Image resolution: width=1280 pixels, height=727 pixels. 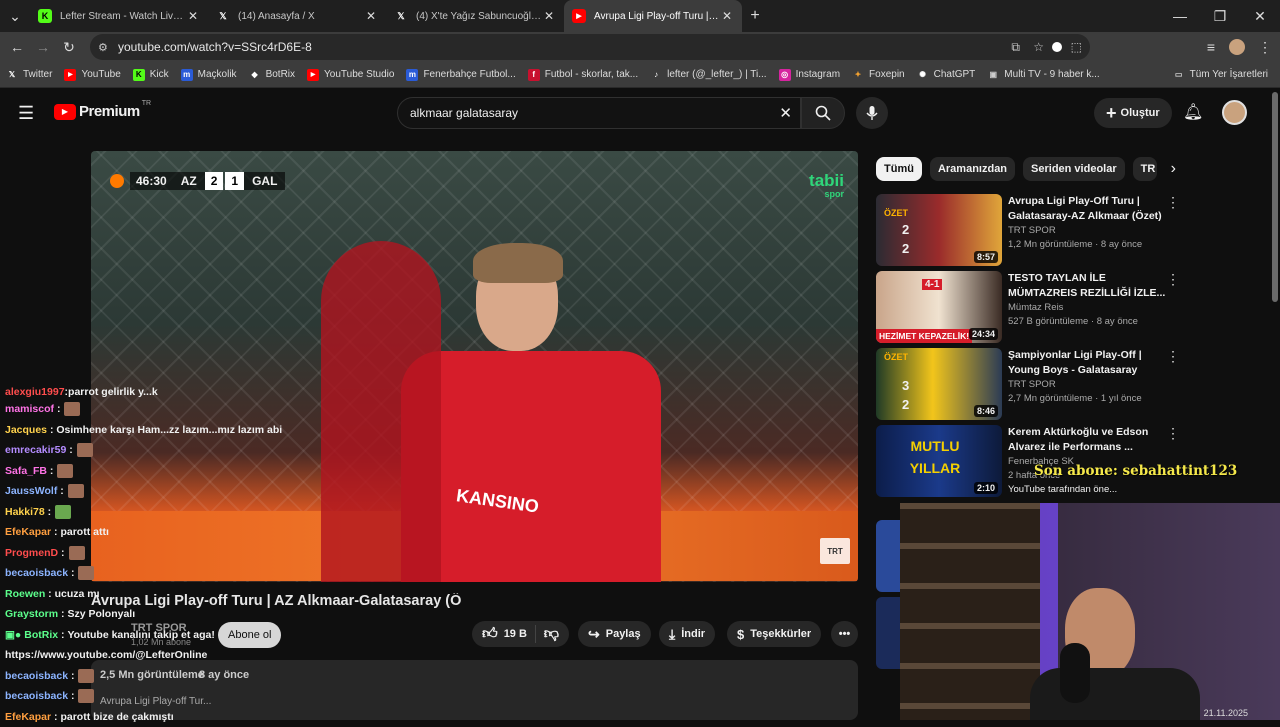 I want to click on site-info-icon: ⚙, so click(x=103, y=47).